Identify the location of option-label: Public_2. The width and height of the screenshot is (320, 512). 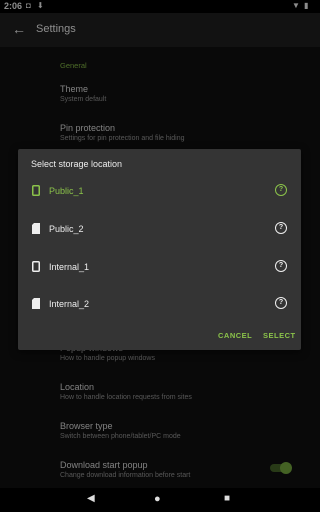
(66, 229).